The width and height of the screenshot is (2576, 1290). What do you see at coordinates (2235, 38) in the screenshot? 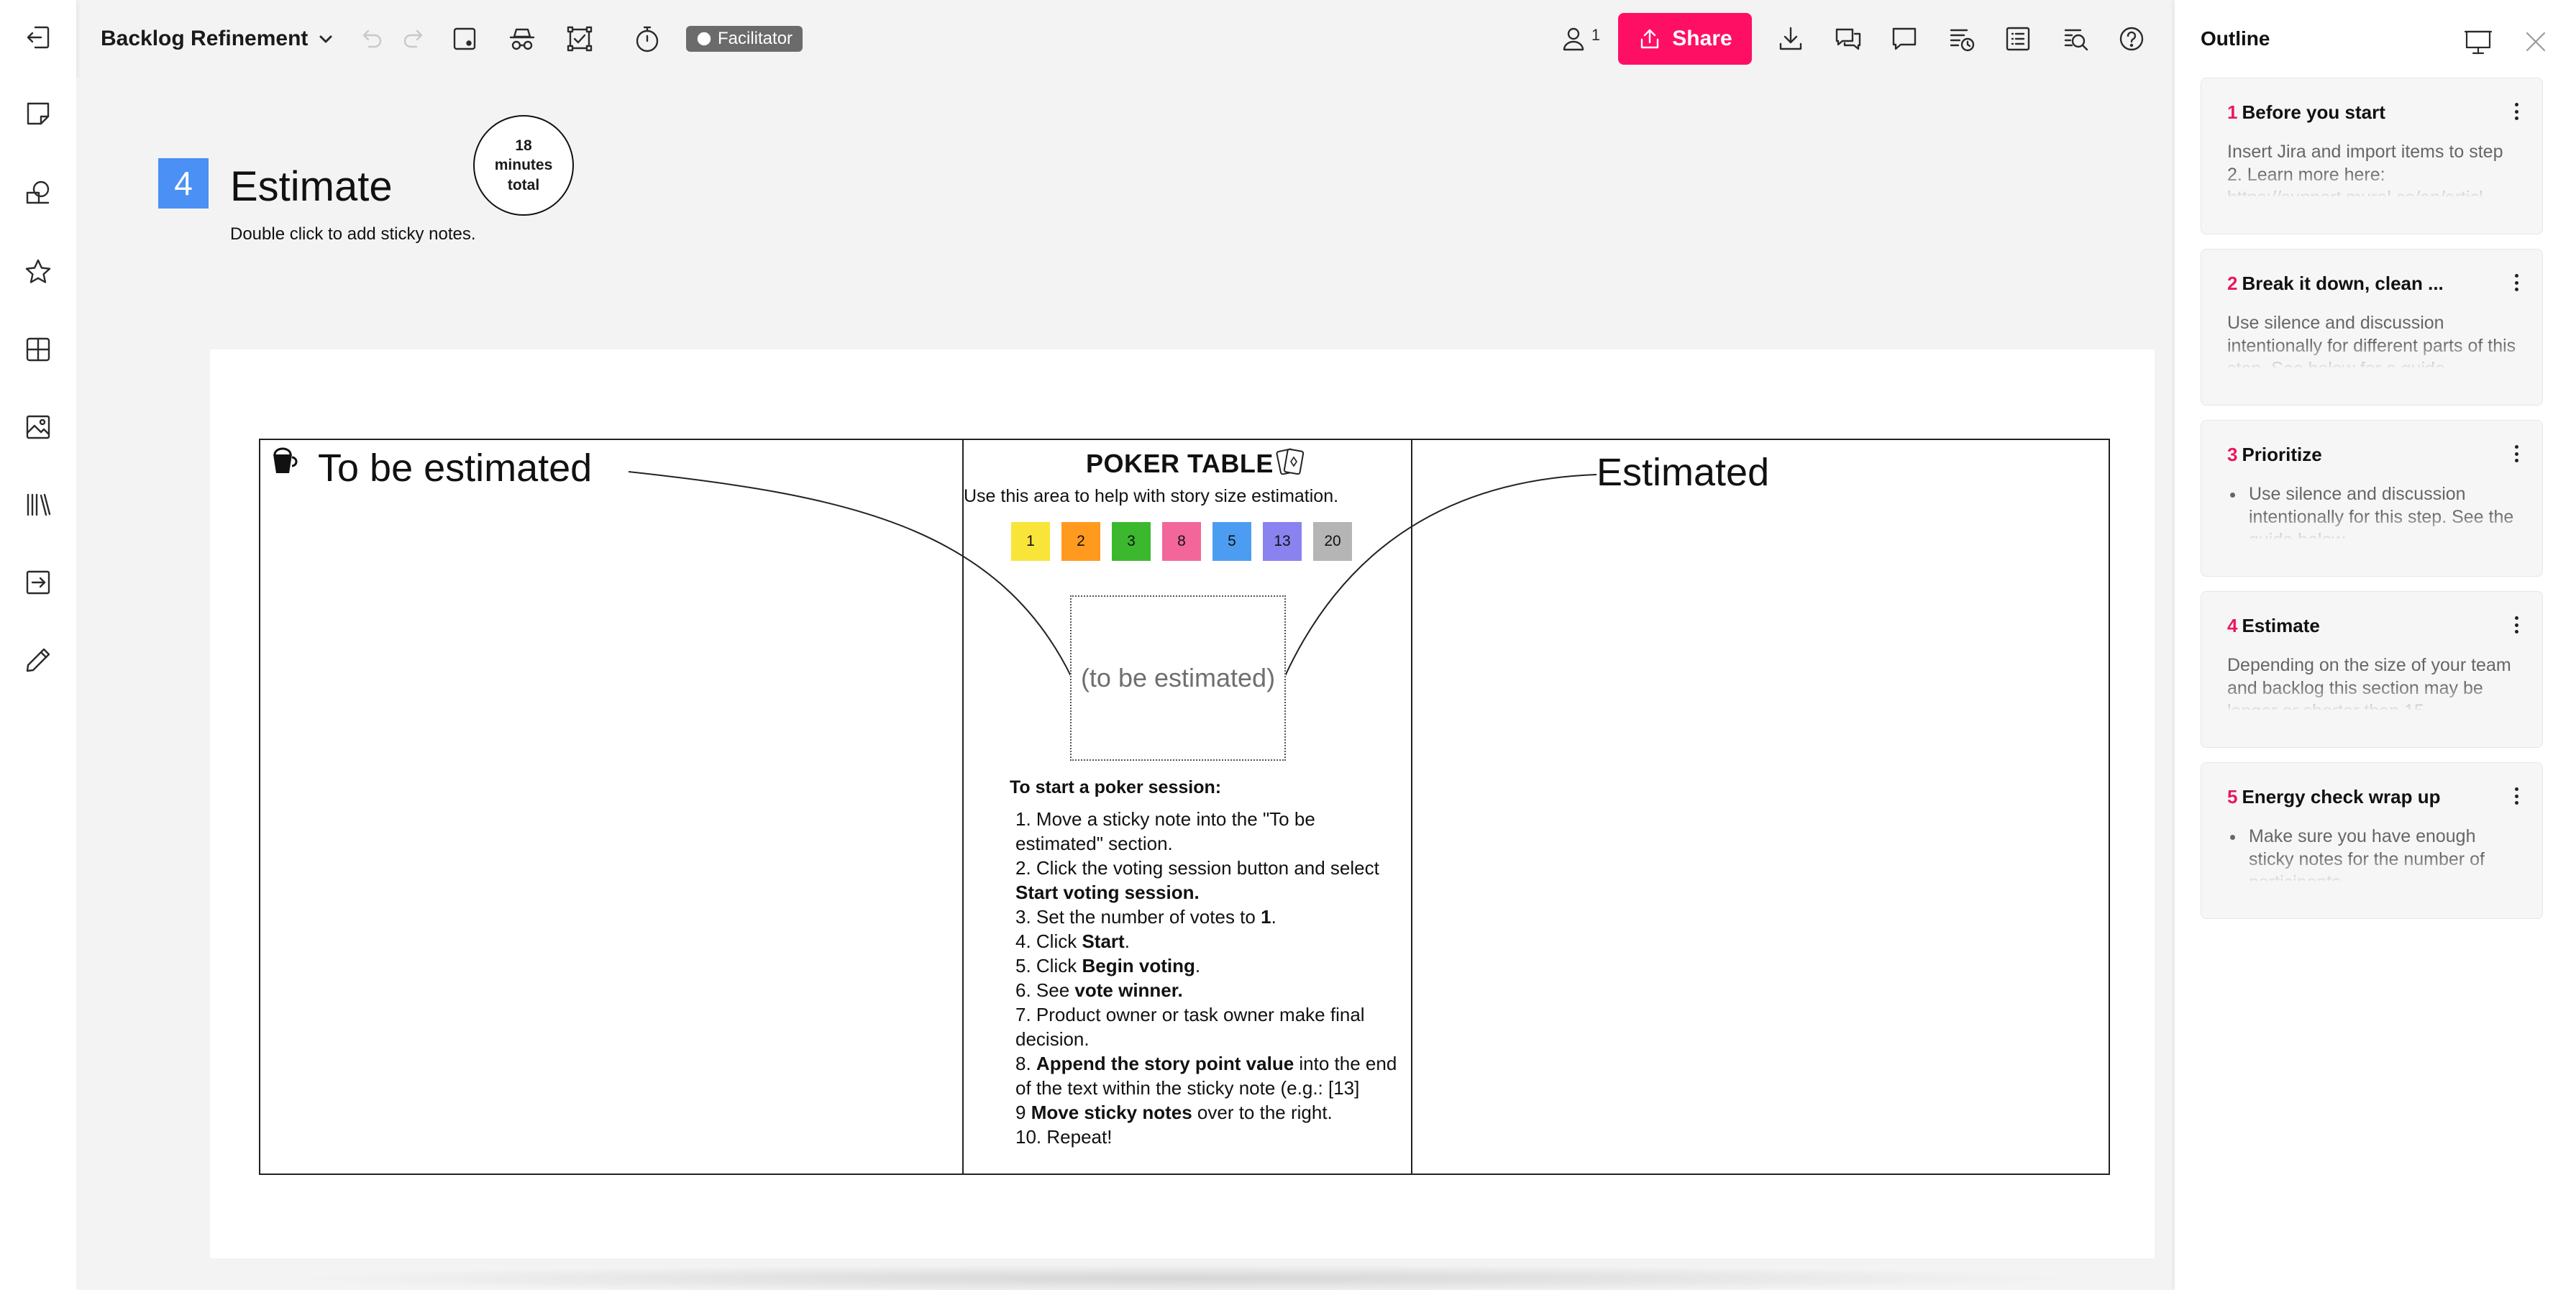
I see `outline-title: Outline` at bounding box center [2235, 38].